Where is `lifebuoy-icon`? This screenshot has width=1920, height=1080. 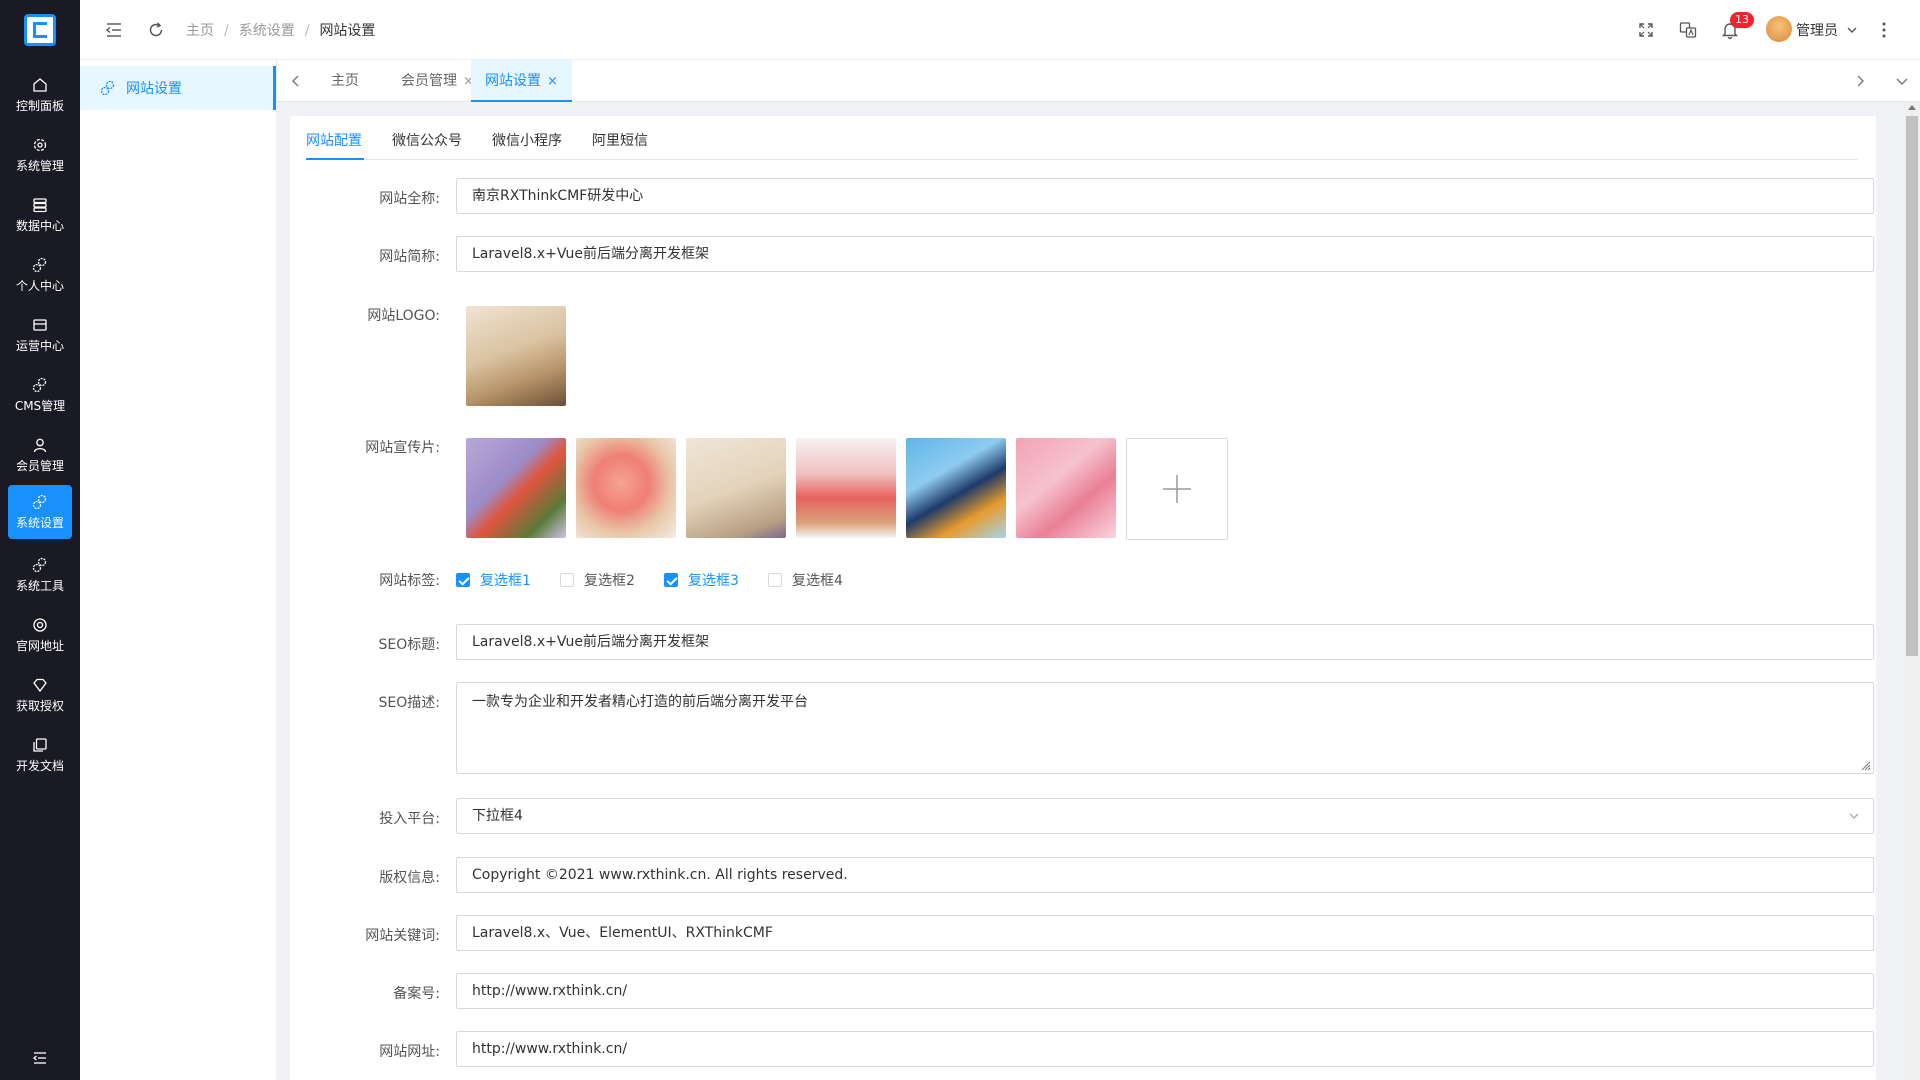
lifebuoy-icon is located at coordinates (40, 624).